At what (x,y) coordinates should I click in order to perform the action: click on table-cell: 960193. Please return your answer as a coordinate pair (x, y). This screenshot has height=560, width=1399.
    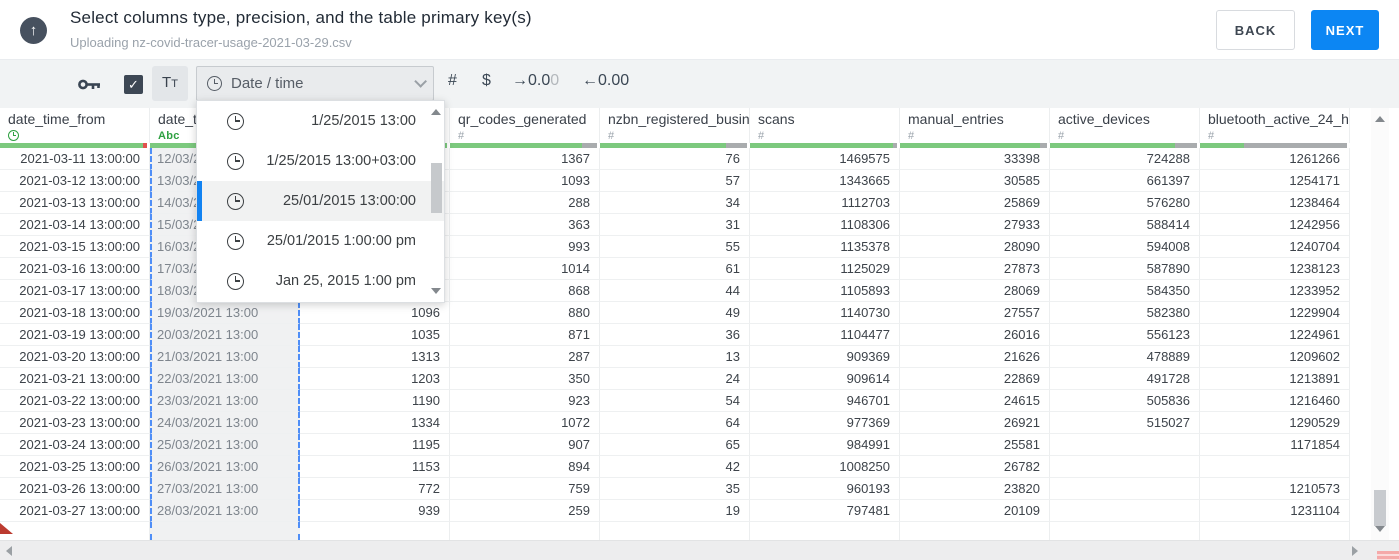
    Looking at the image, I should click on (825, 489).